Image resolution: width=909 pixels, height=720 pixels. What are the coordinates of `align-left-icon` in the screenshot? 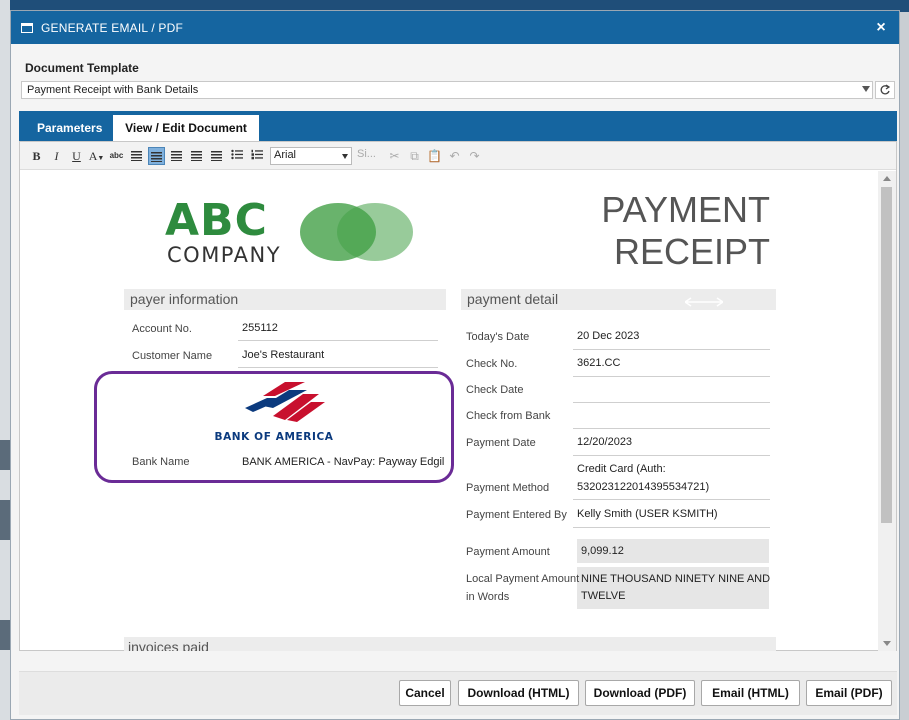 It's located at (136, 155).